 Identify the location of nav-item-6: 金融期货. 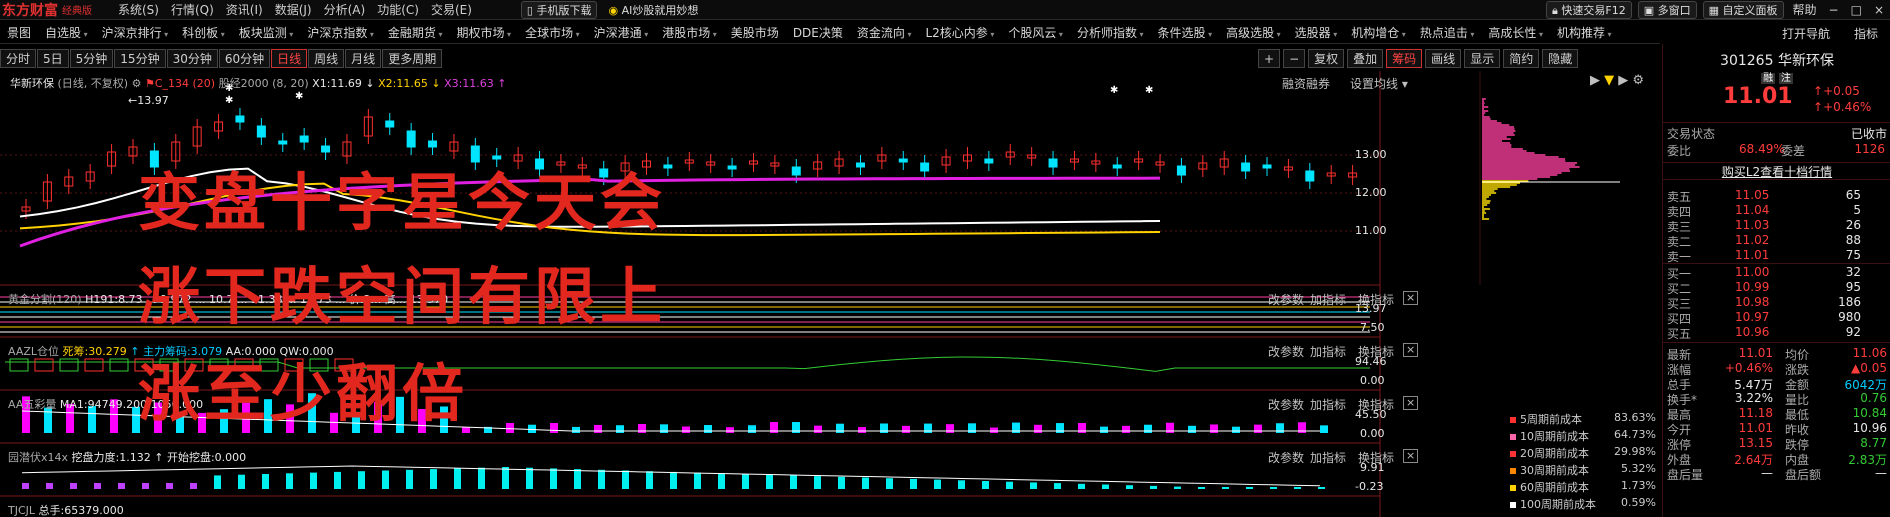
(415, 32).